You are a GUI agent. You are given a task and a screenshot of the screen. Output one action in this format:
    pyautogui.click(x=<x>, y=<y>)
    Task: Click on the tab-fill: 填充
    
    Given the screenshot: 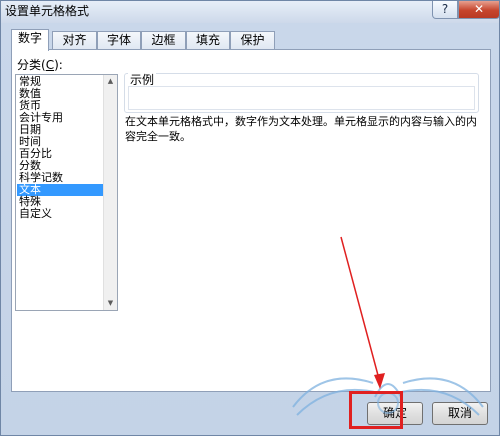 What is the action you would take?
    pyautogui.click(x=208, y=40)
    